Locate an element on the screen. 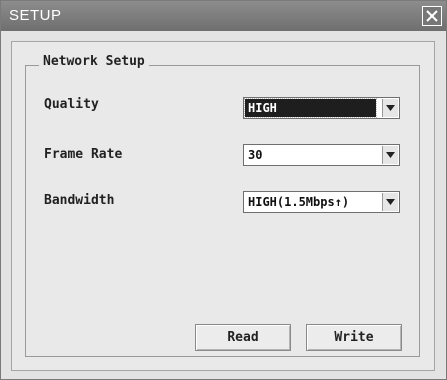  quality-dropdown-button is located at coordinates (390, 108).